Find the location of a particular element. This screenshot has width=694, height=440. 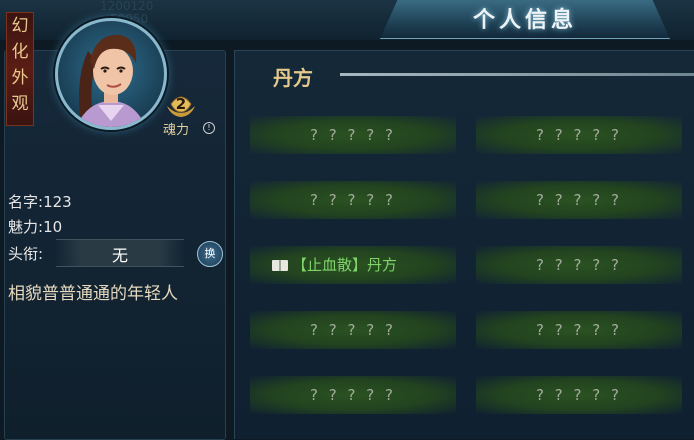

appearance-button: 幻 化 外 观 is located at coordinates (20, 69).